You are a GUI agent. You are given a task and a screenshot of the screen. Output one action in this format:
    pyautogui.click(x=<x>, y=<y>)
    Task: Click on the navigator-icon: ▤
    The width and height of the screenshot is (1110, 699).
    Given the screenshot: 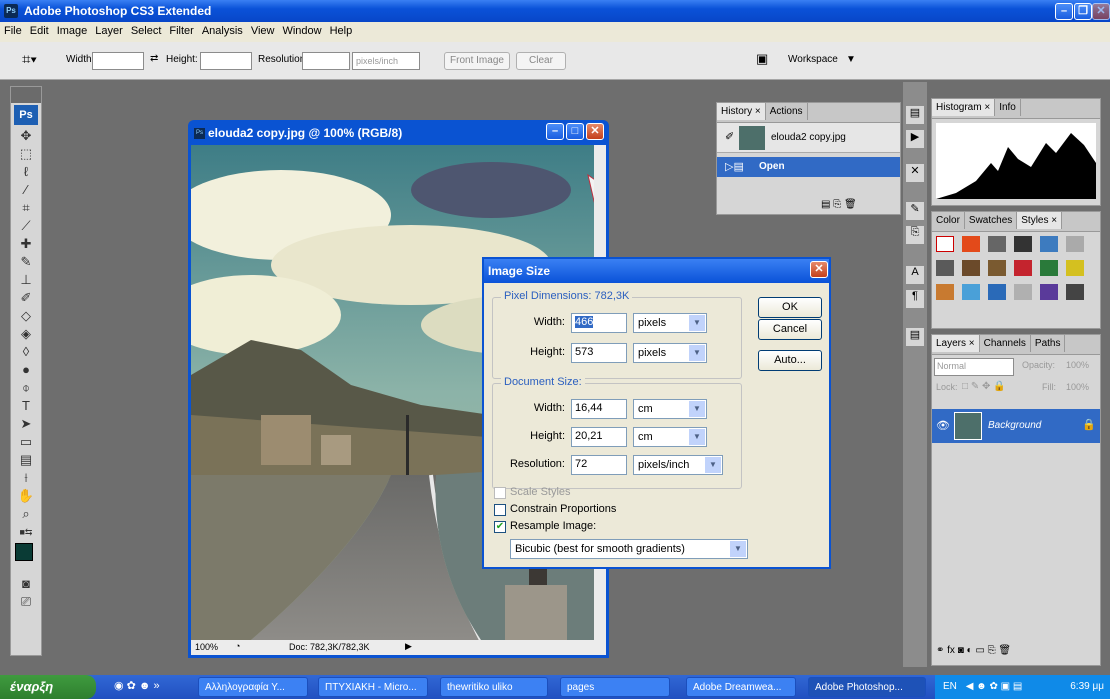 What is the action you would take?
    pyautogui.click(x=915, y=115)
    